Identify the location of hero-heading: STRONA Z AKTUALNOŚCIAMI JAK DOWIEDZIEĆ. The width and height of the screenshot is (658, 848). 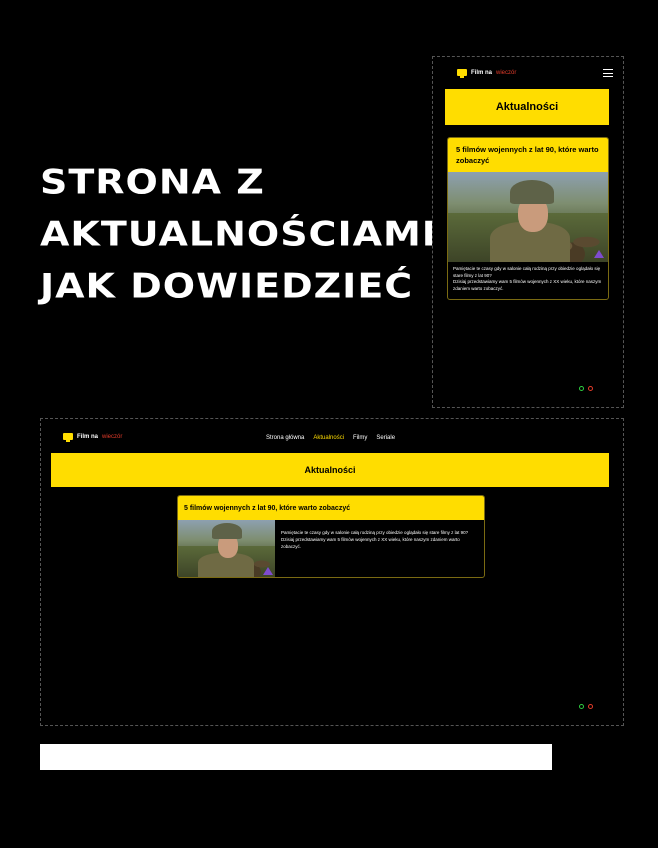
(238, 234).